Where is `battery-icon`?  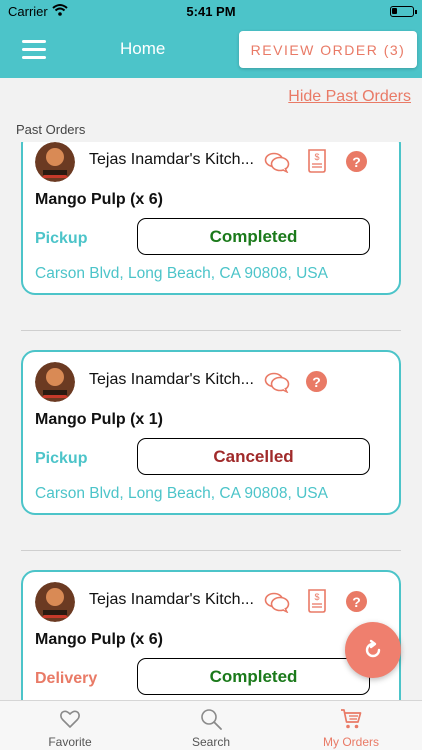
battery-icon is located at coordinates (403, 11).